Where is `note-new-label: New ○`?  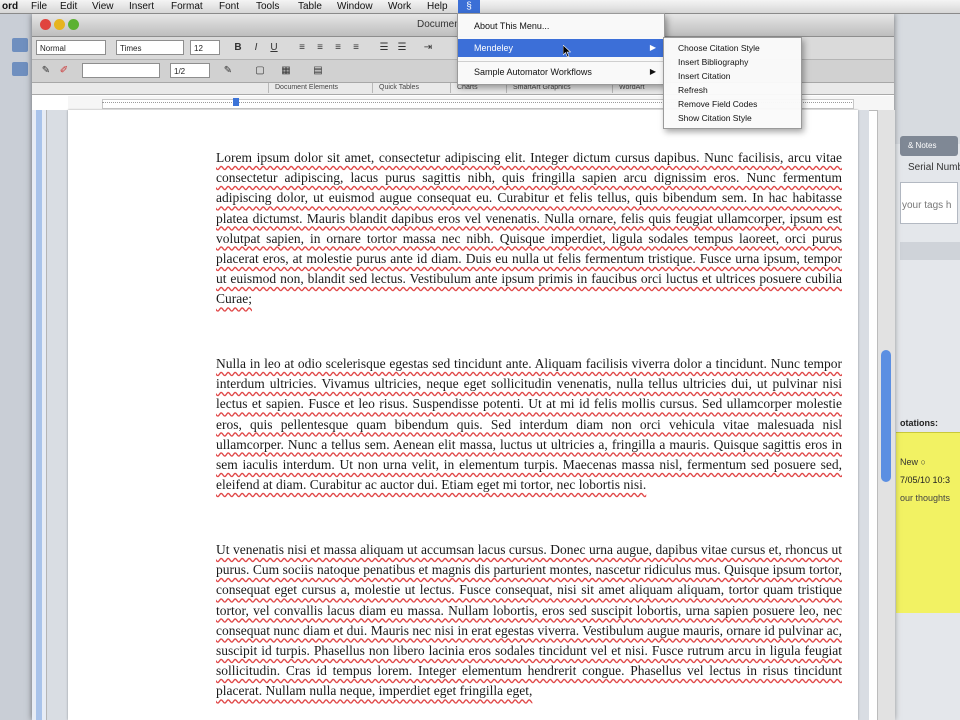
note-new-label: New ○ is located at coordinates (913, 462).